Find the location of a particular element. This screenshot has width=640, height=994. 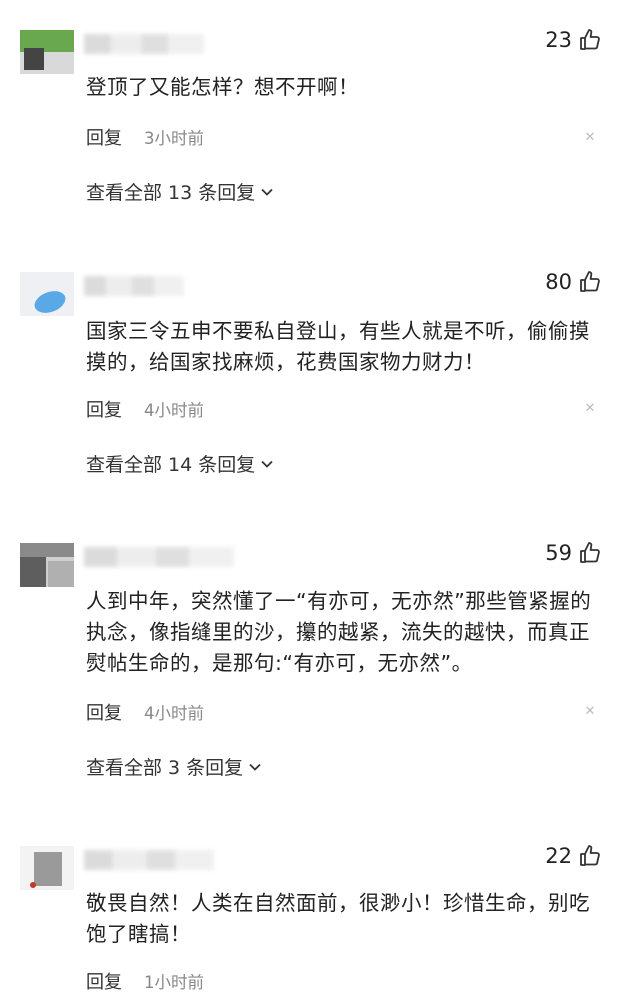

like-button: 23 is located at coordinates (573, 40).